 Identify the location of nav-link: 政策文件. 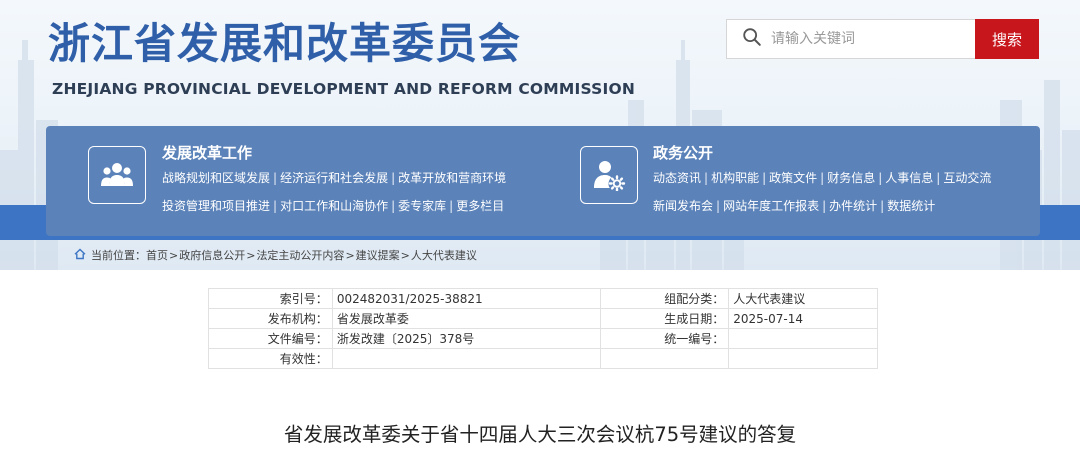
(793, 178).